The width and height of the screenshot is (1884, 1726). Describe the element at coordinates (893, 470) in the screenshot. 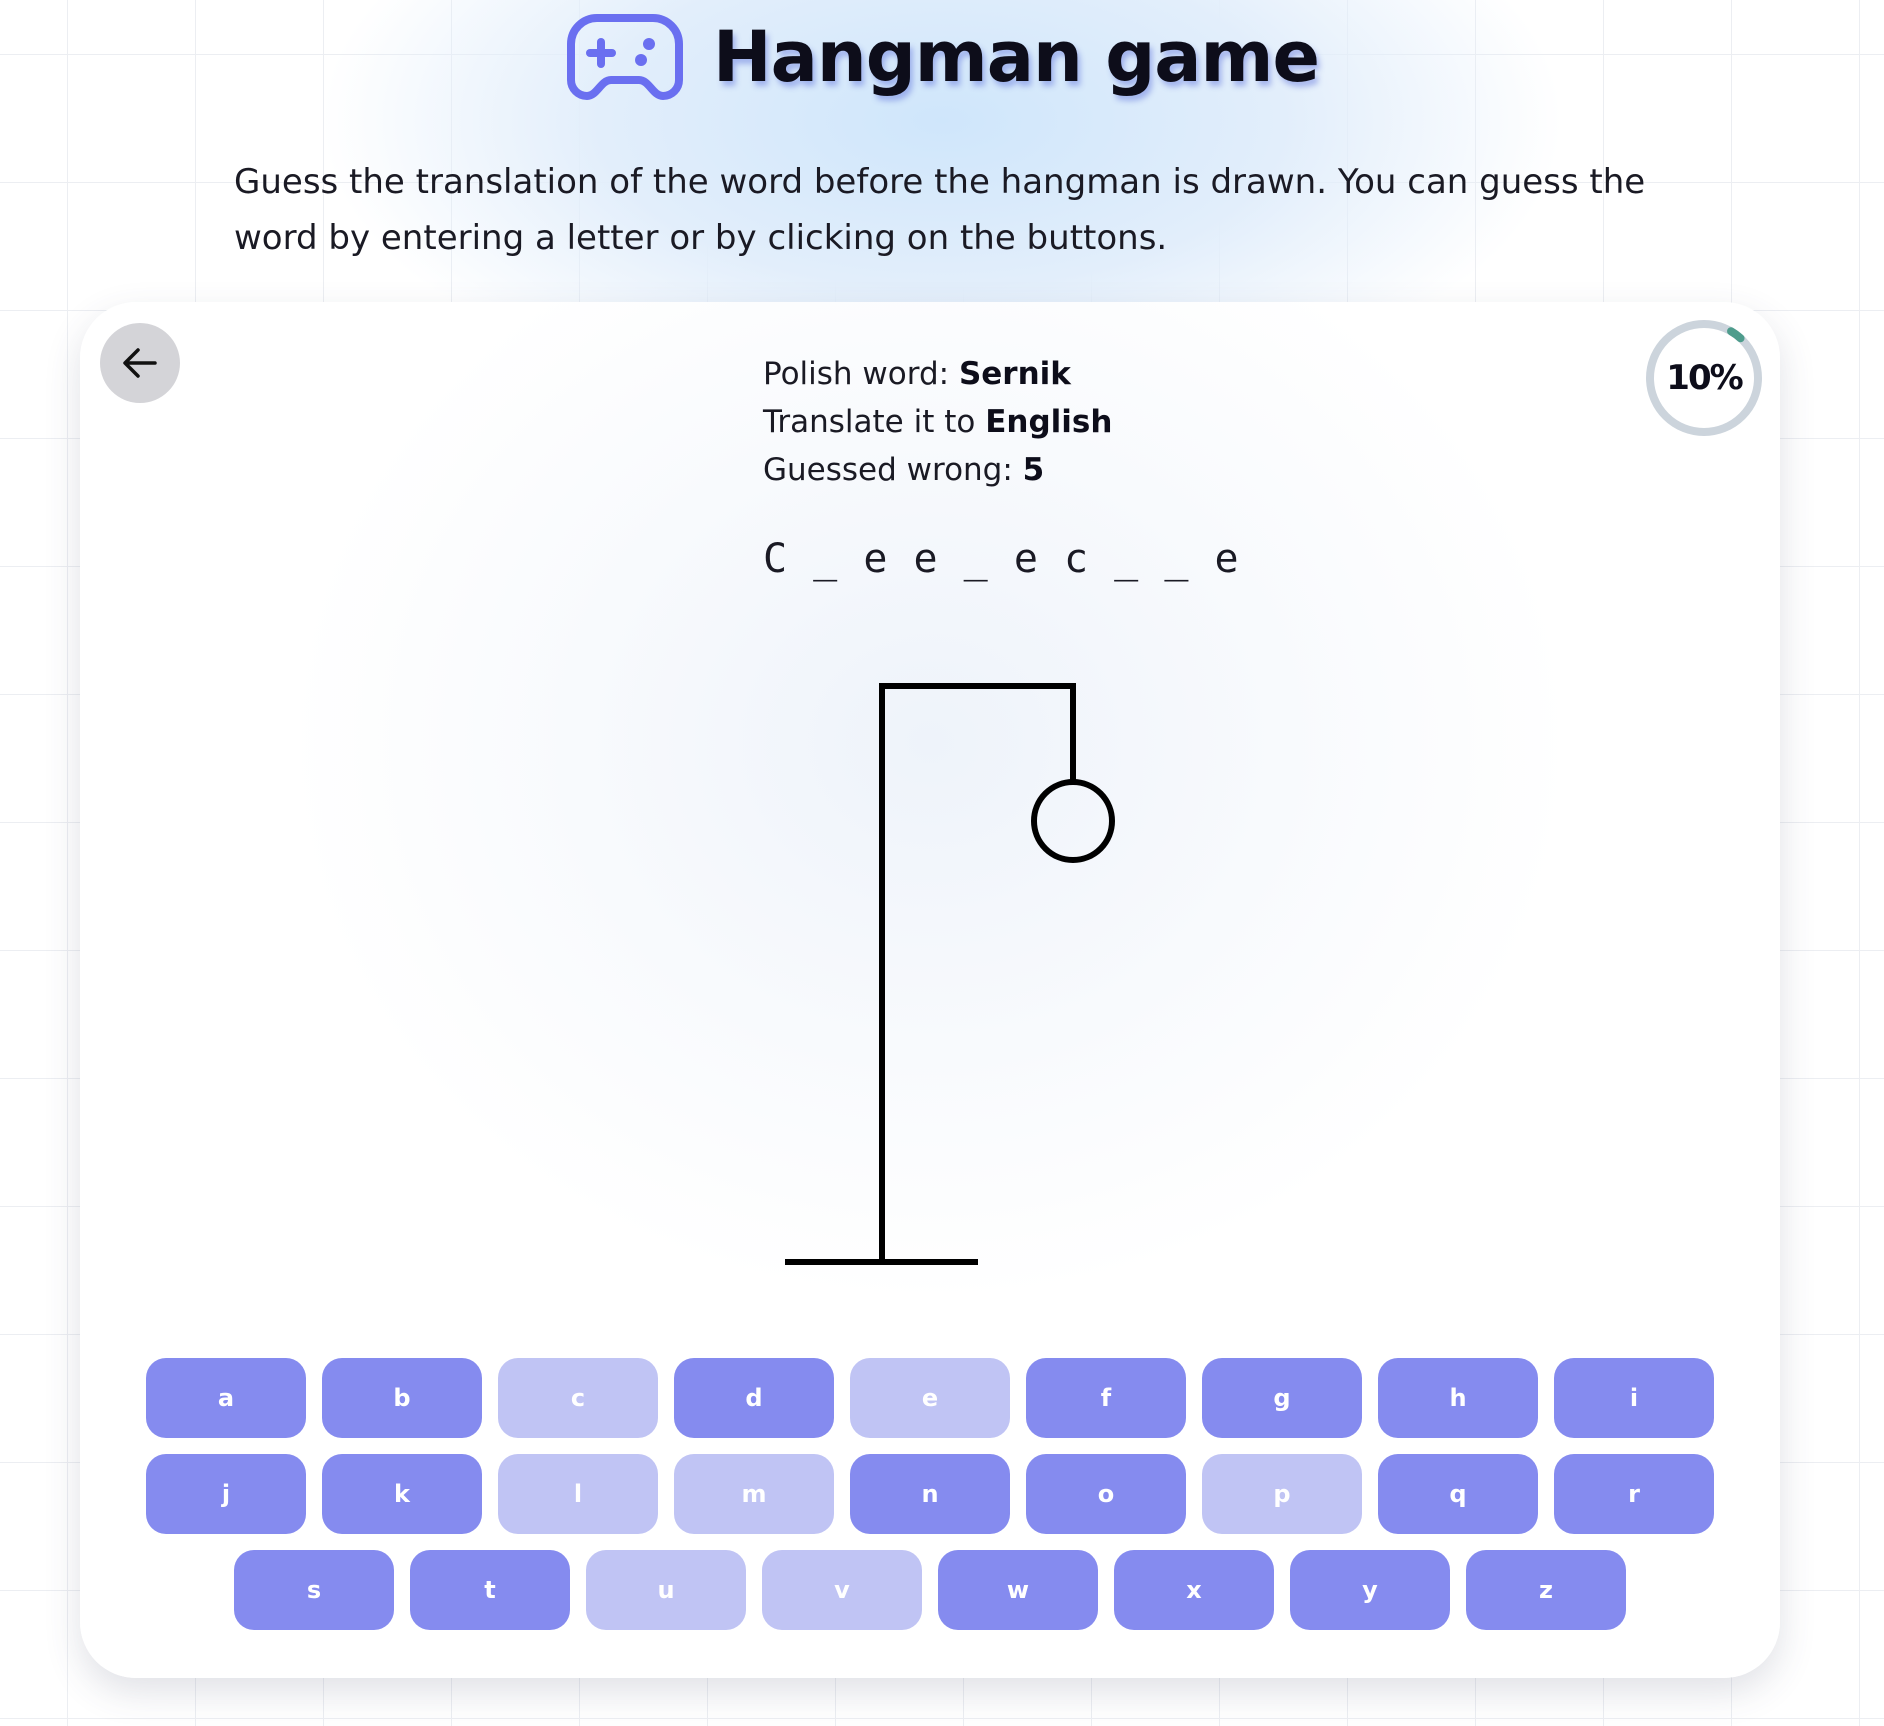

I see `wrong-label: Guessed wrong:` at that location.